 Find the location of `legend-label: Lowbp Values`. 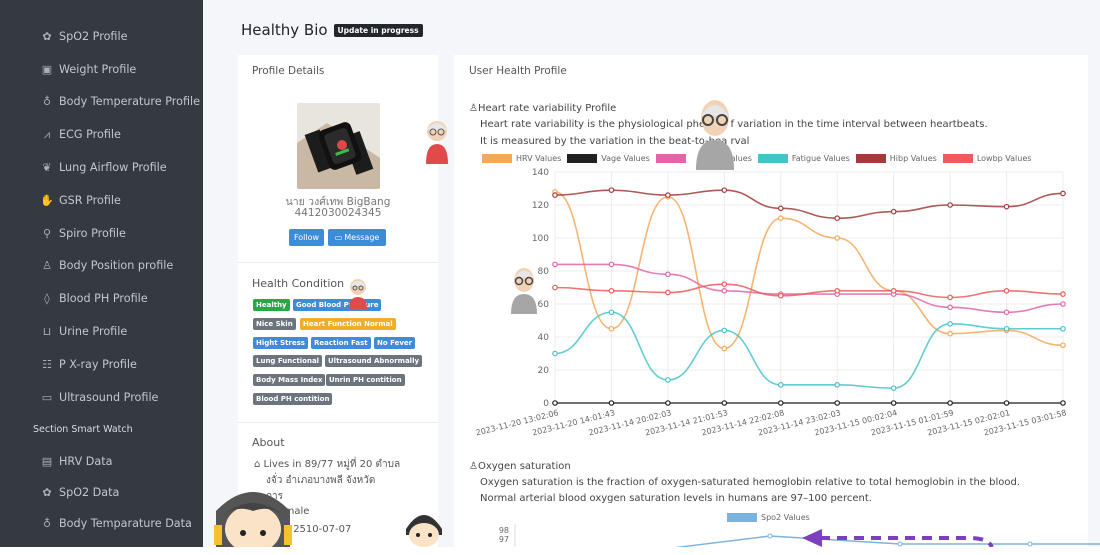

legend-label: Lowbp Values is located at coordinates (1004, 158).